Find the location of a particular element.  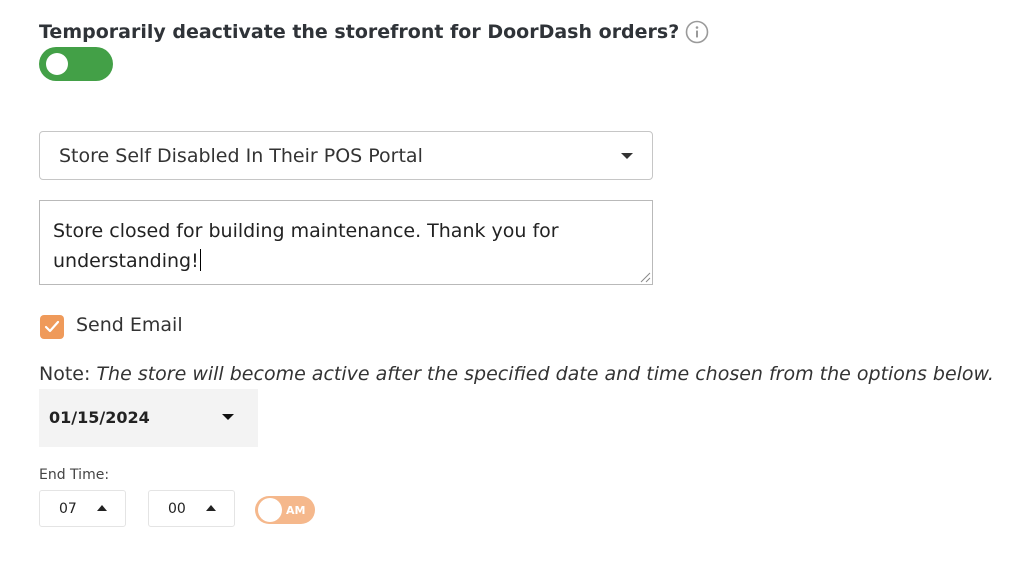

reason-select: Store Self Disabled In Their POS Portal is located at coordinates (346, 155).